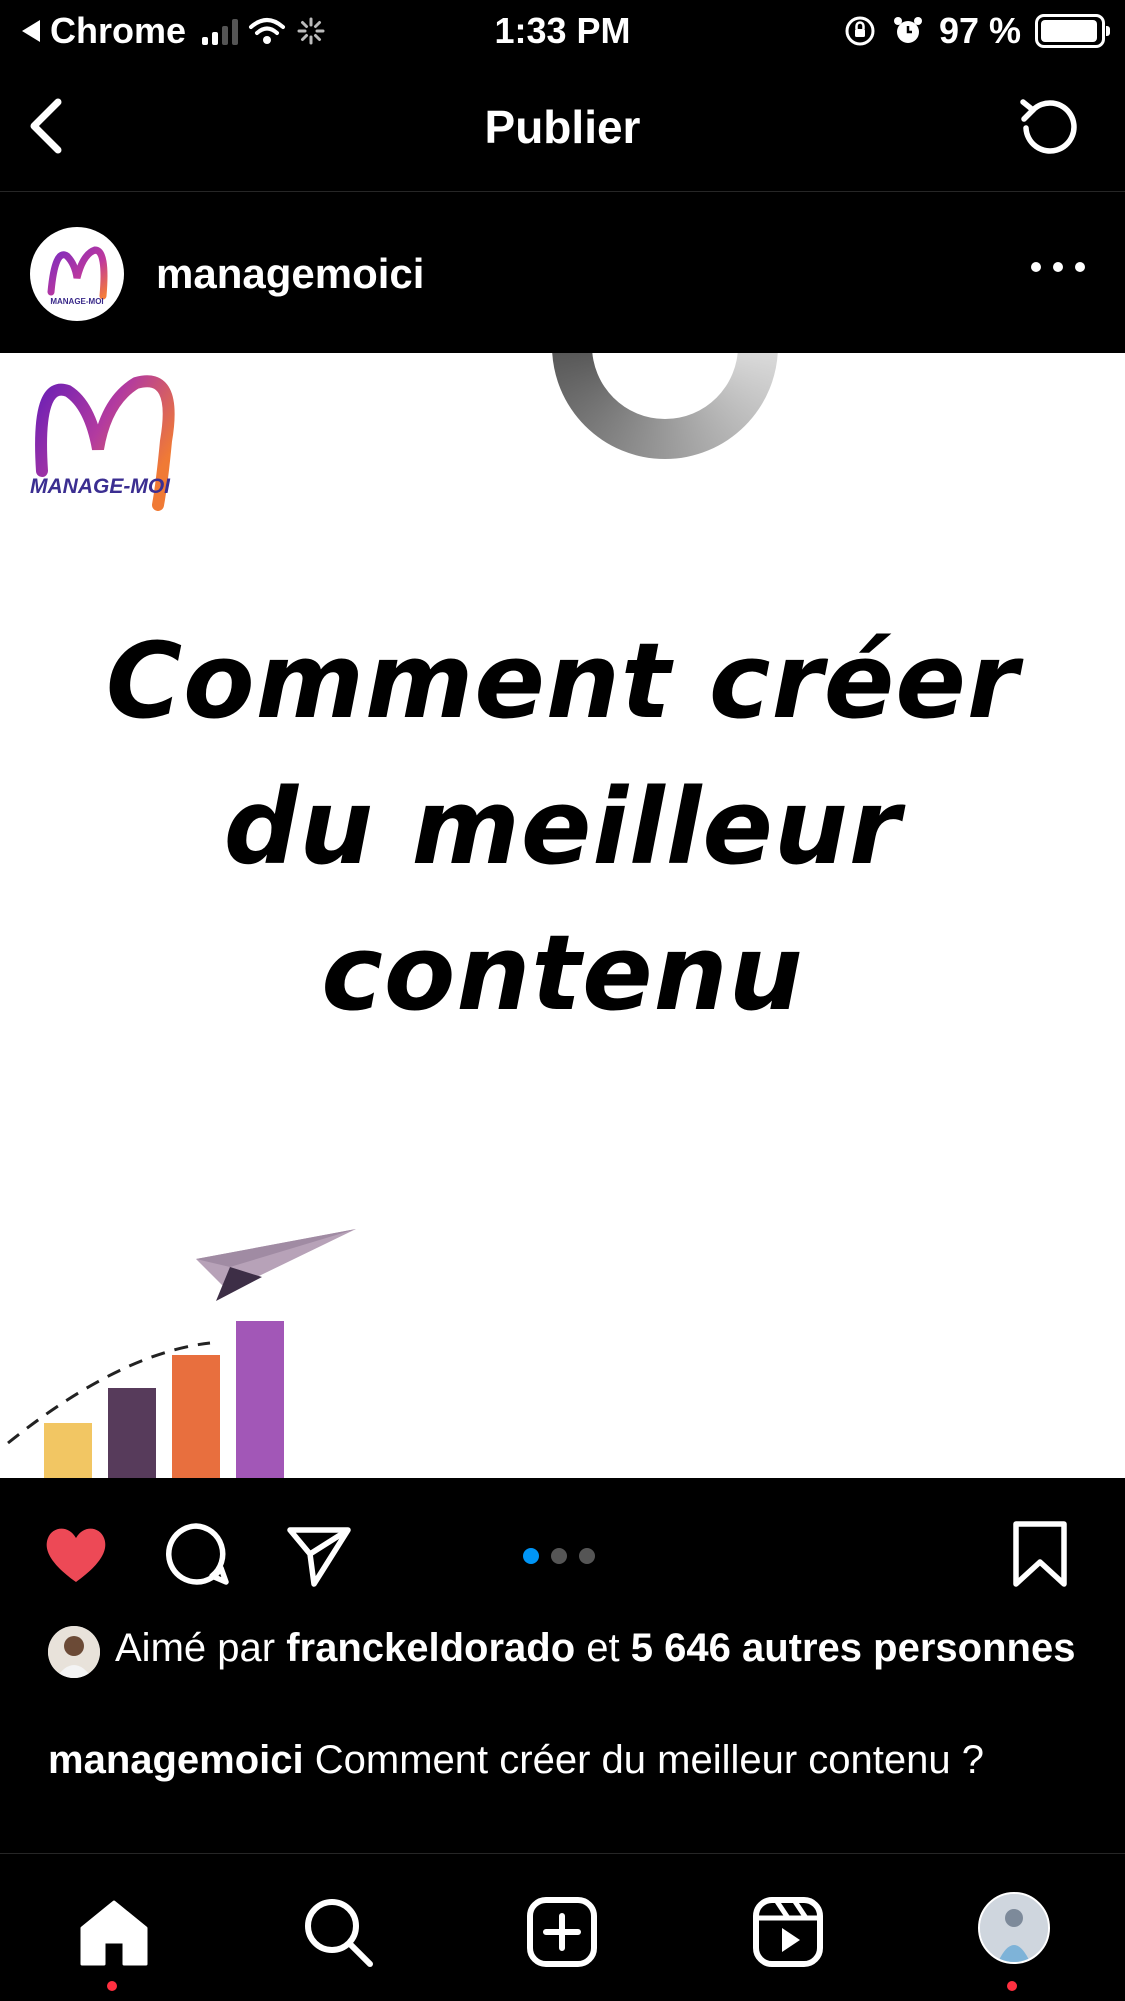  I want to click on home-icon, so click(114, 1932).